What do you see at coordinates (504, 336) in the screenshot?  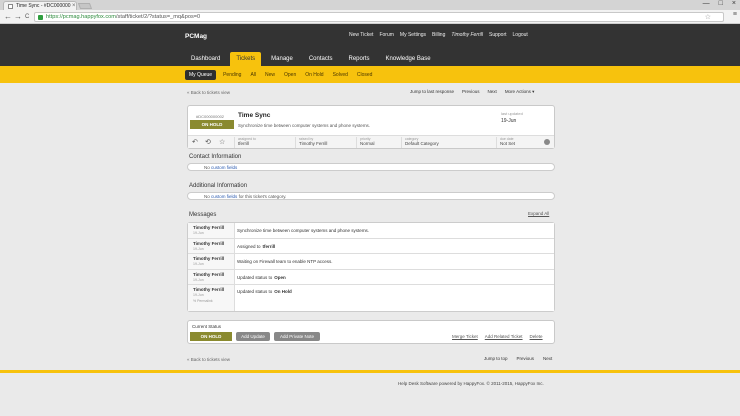 I see `add-related-ticket-link: Add Related Ticket` at bounding box center [504, 336].